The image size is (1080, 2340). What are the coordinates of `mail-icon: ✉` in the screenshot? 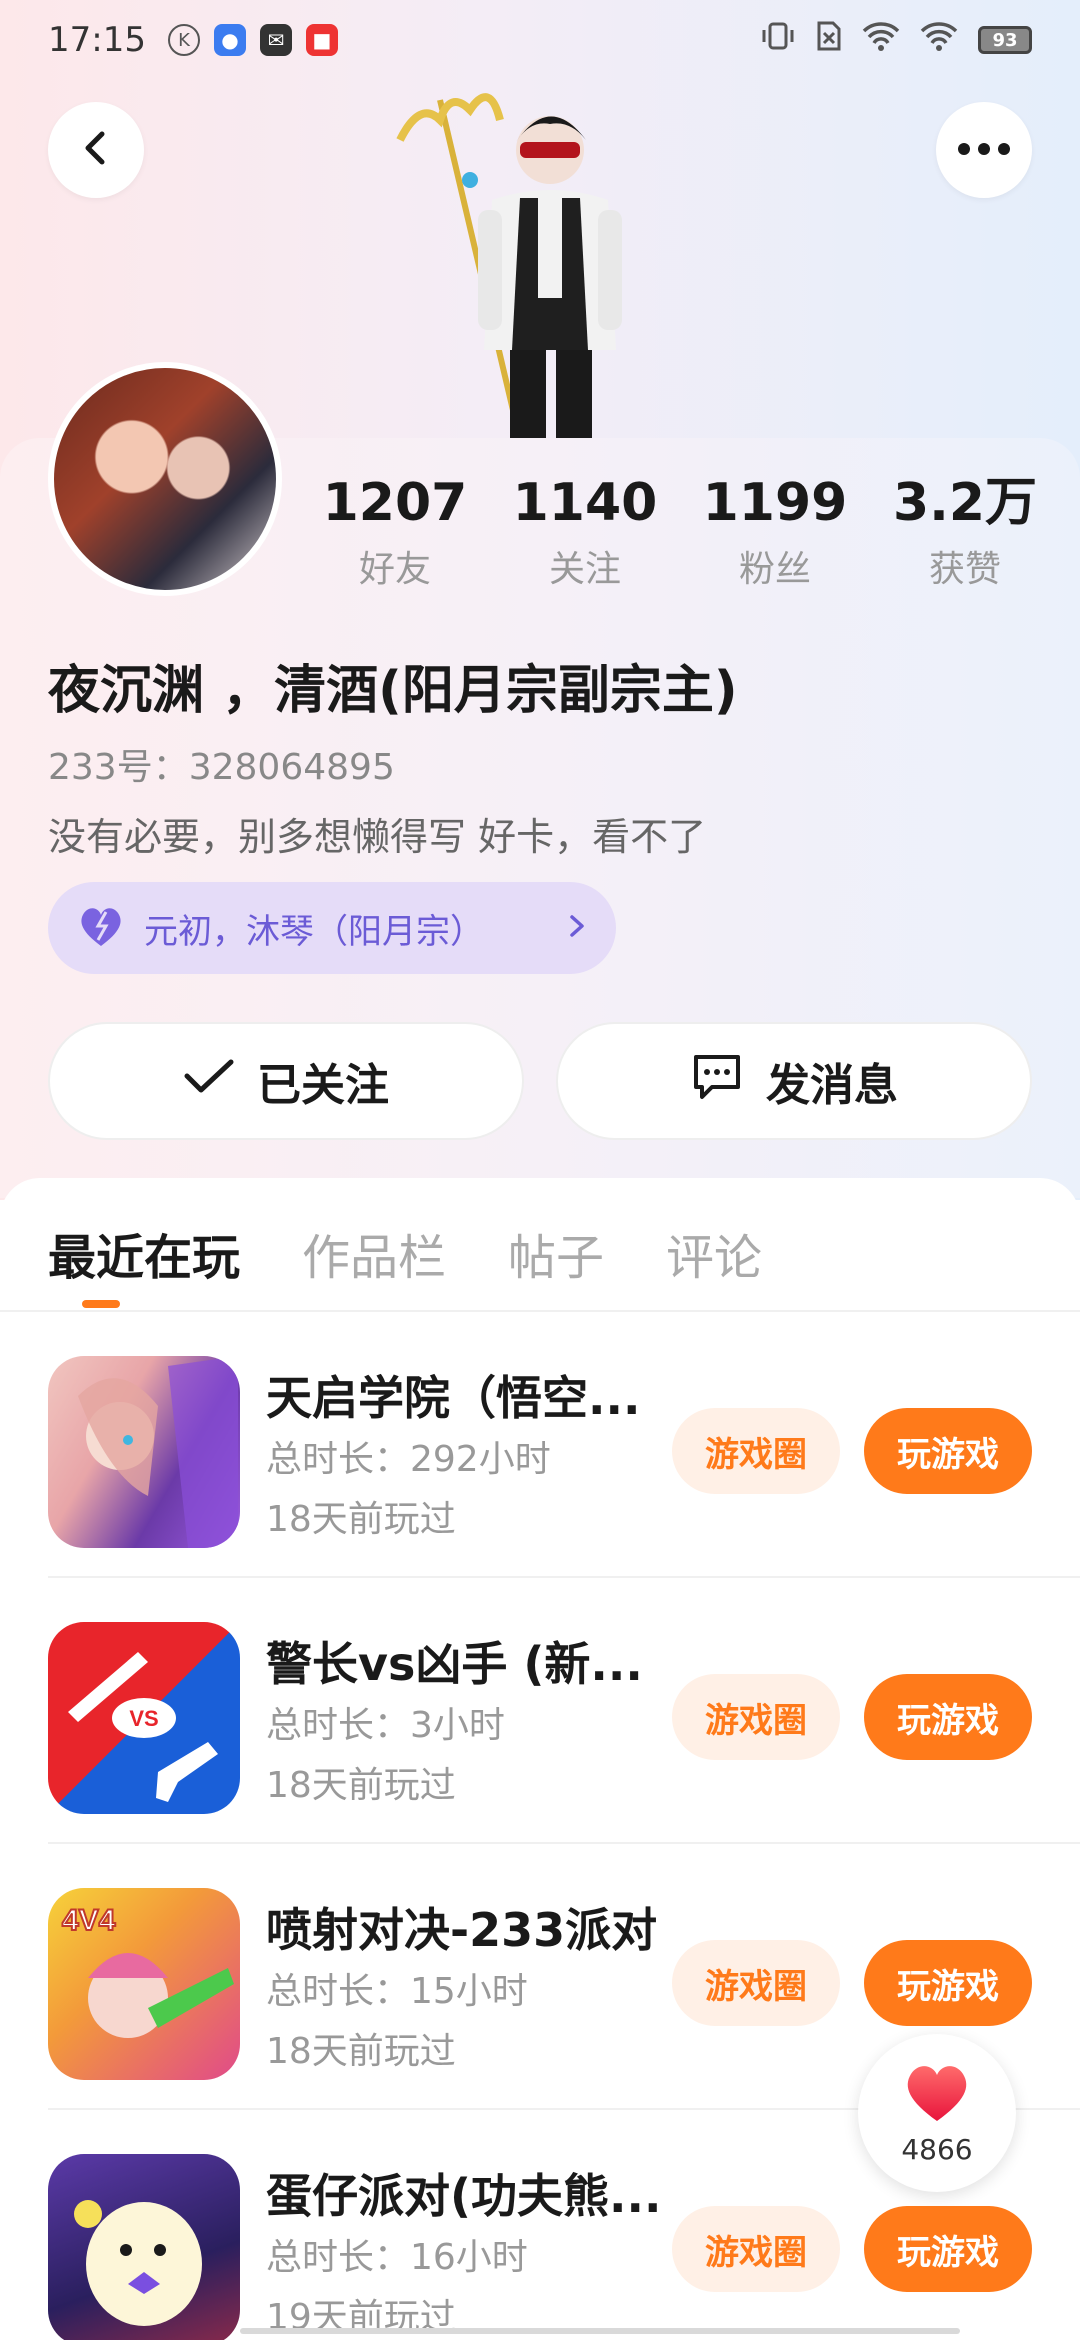 It's located at (275, 40).